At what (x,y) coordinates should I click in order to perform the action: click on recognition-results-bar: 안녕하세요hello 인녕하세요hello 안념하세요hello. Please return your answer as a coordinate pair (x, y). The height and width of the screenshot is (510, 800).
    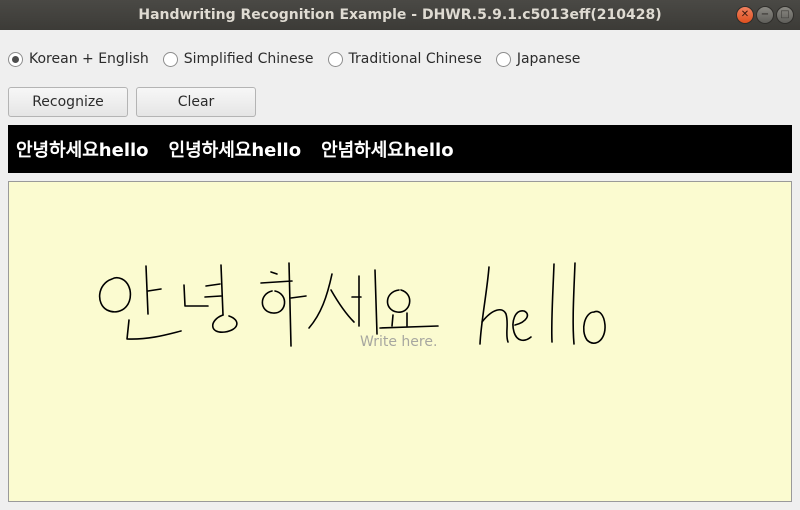
    Looking at the image, I should click on (400, 149).